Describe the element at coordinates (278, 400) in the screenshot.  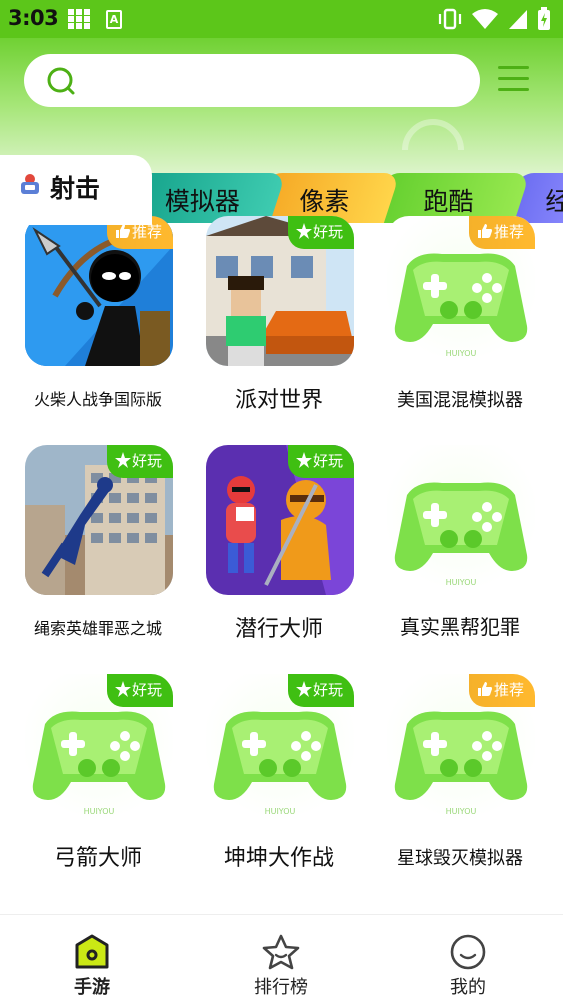
I see `game-name: 派对世界` at that location.